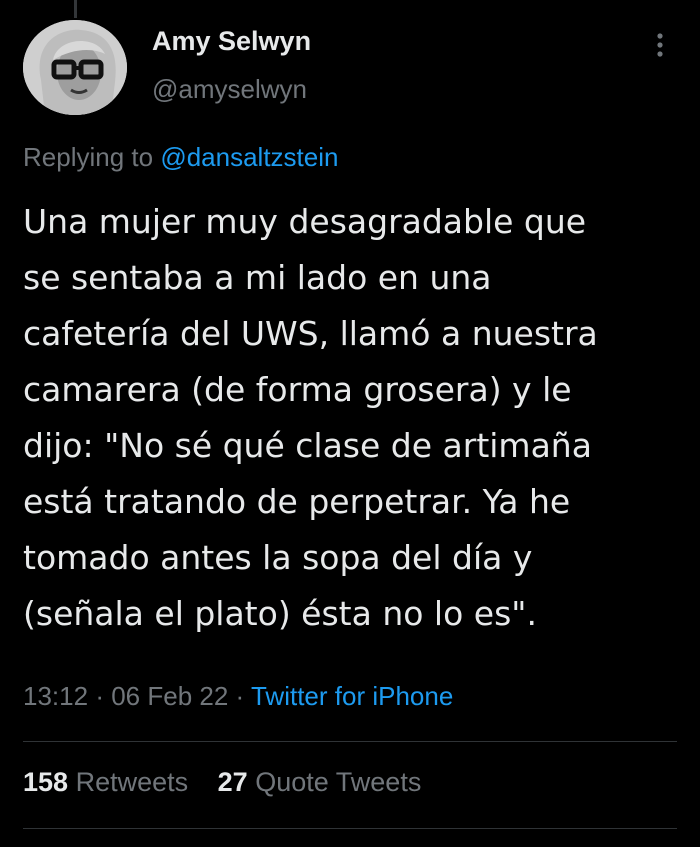  What do you see at coordinates (169, 696) in the screenshot?
I see `tweet-date: 06 Feb 22` at bounding box center [169, 696].